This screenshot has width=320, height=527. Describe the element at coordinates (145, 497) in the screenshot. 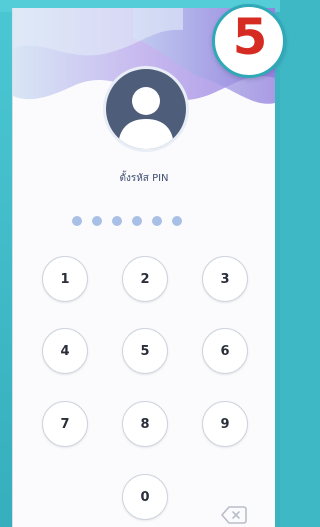

I see `key-0: 0` at that location.